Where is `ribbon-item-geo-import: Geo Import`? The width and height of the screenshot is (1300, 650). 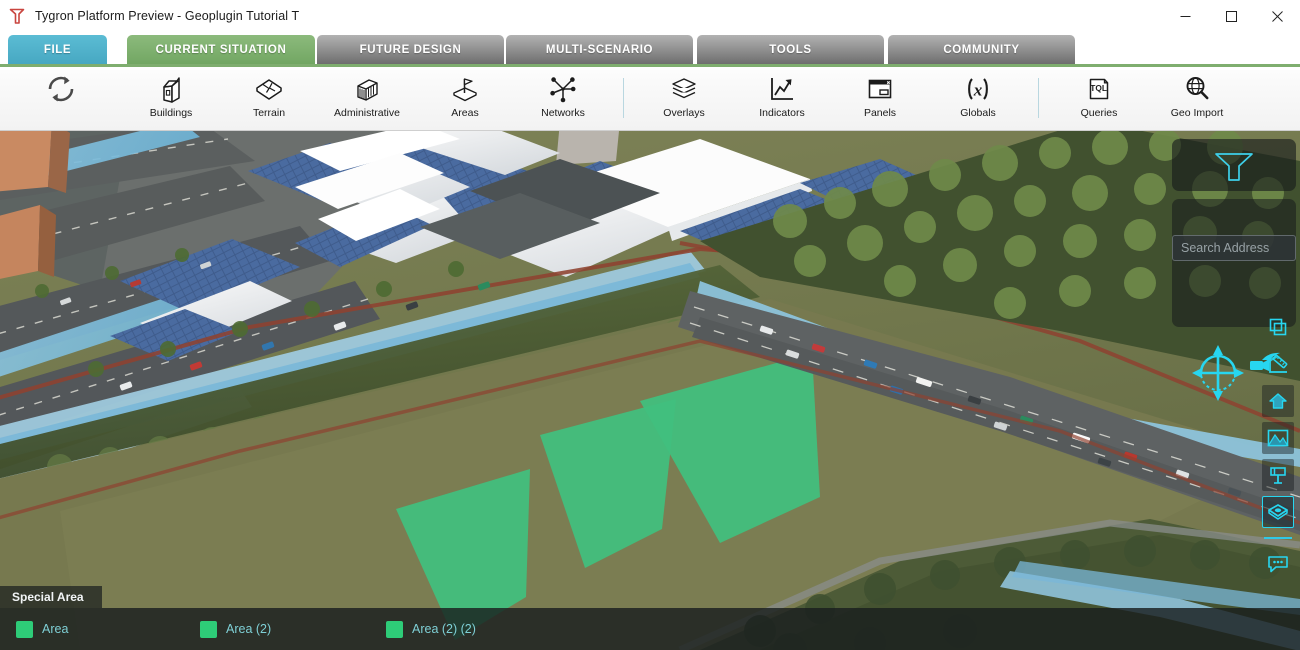
ribbon-item-geo-import: Geo Import is located at coordinates (1197, 99).